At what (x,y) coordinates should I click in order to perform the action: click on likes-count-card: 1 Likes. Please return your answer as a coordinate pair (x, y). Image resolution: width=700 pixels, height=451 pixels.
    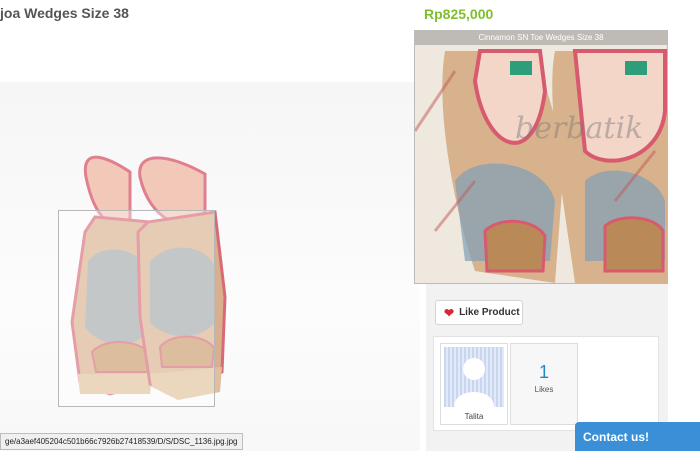
    Looking at the image, I should click on (544, 384).